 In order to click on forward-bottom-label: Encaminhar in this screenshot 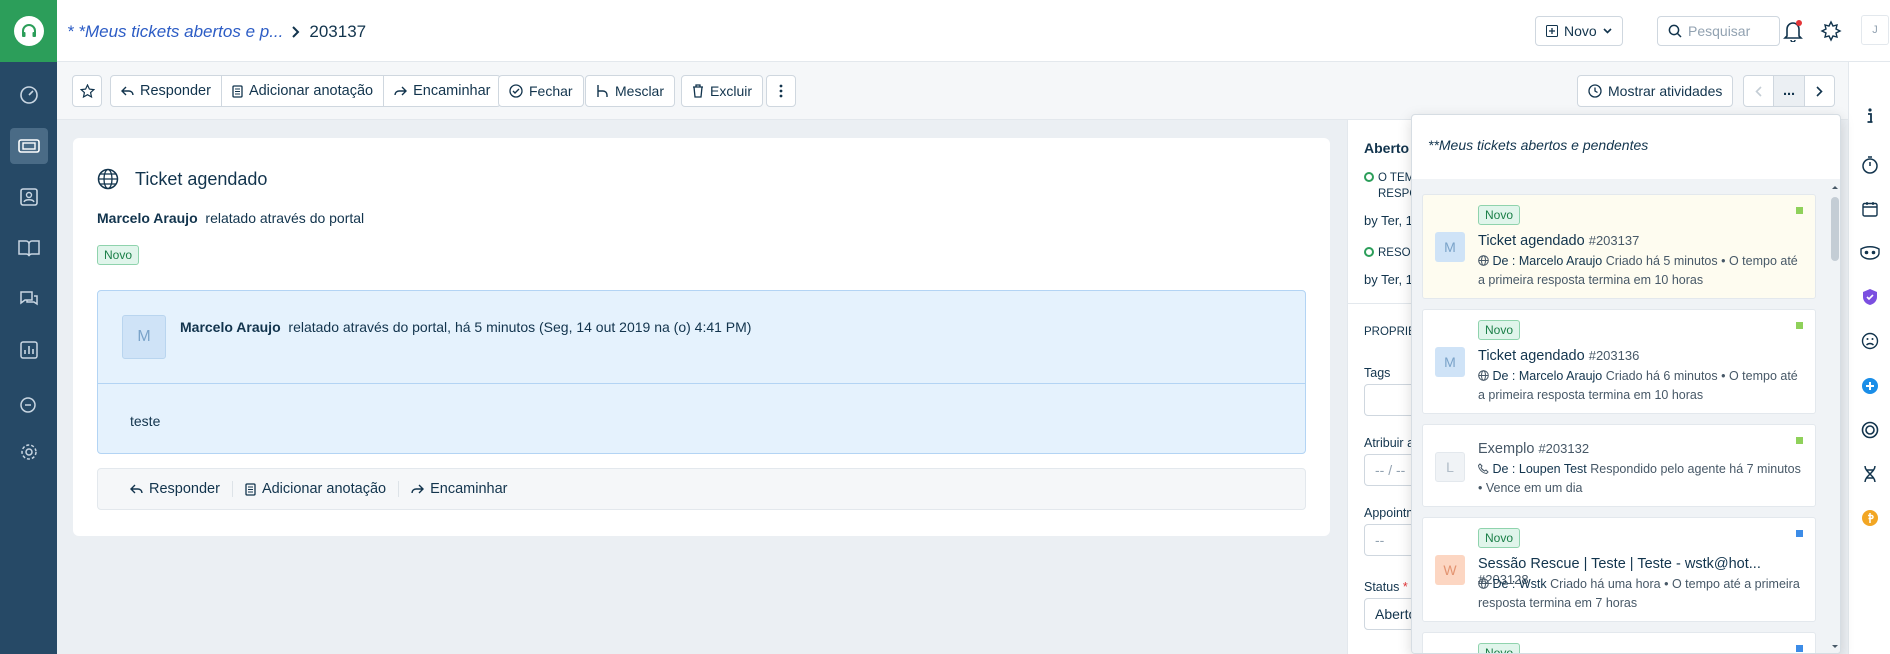, I will do `click(469, 489)`.